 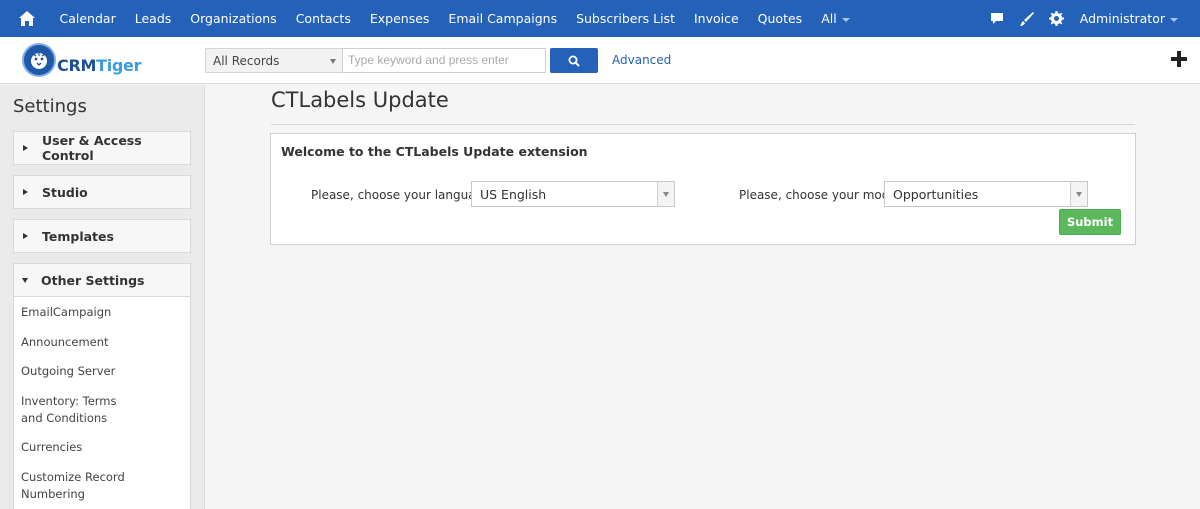 I want to click on sidebar-item-emailcampaign: EmailCampaign, so click(x=101, y=312).